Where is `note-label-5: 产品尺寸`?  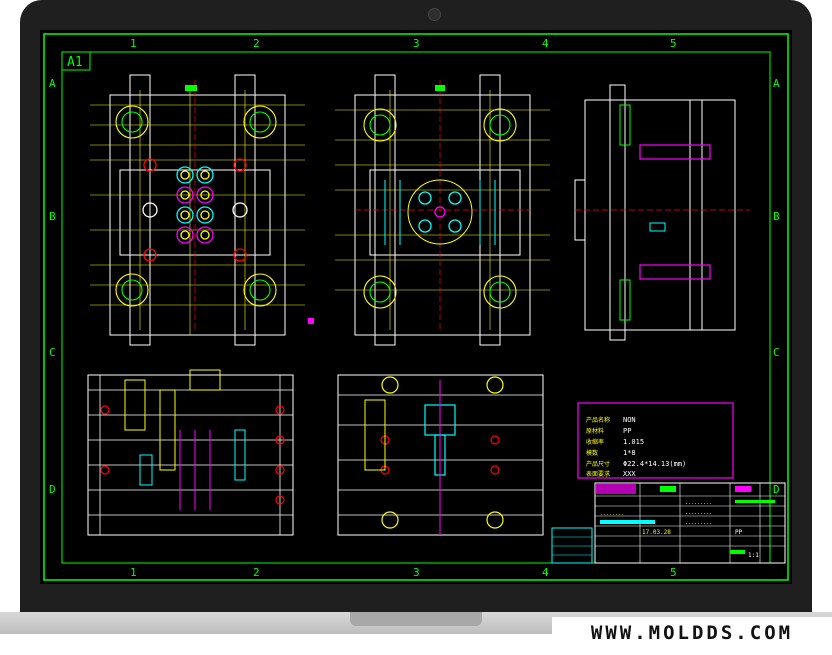
note-label-5: 产品尺寸 is located at coordinates (598, 464).